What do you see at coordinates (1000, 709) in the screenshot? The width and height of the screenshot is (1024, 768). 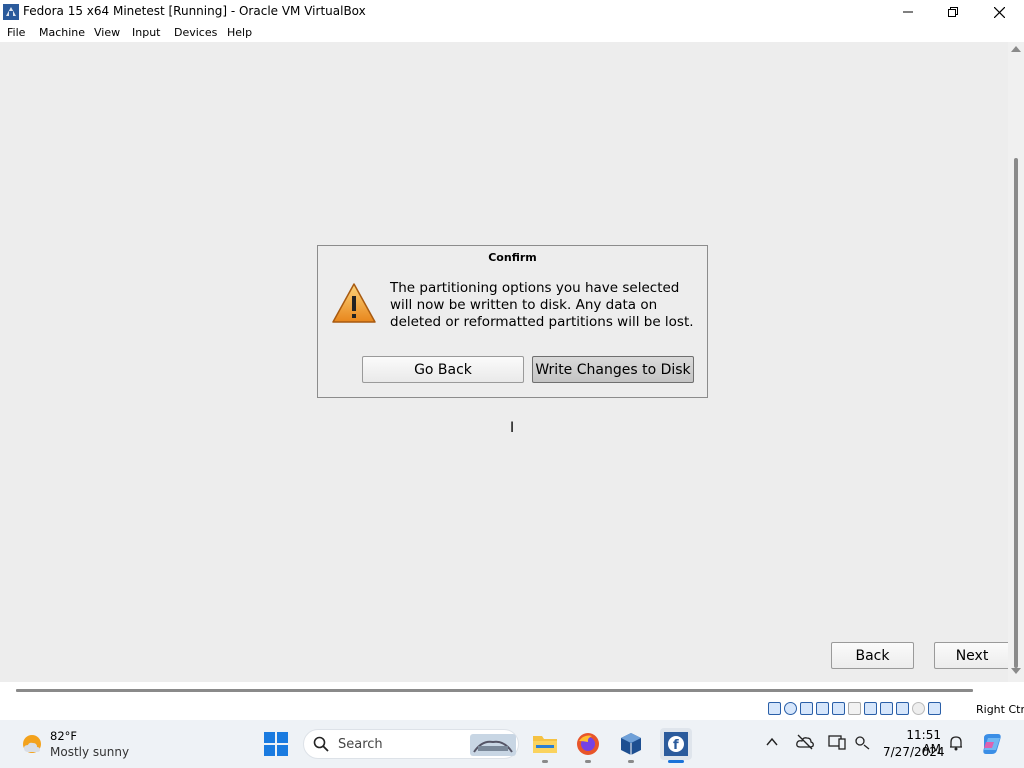 I see `host-key-label: Right Ctrl` at bounding box center [1000, 709].